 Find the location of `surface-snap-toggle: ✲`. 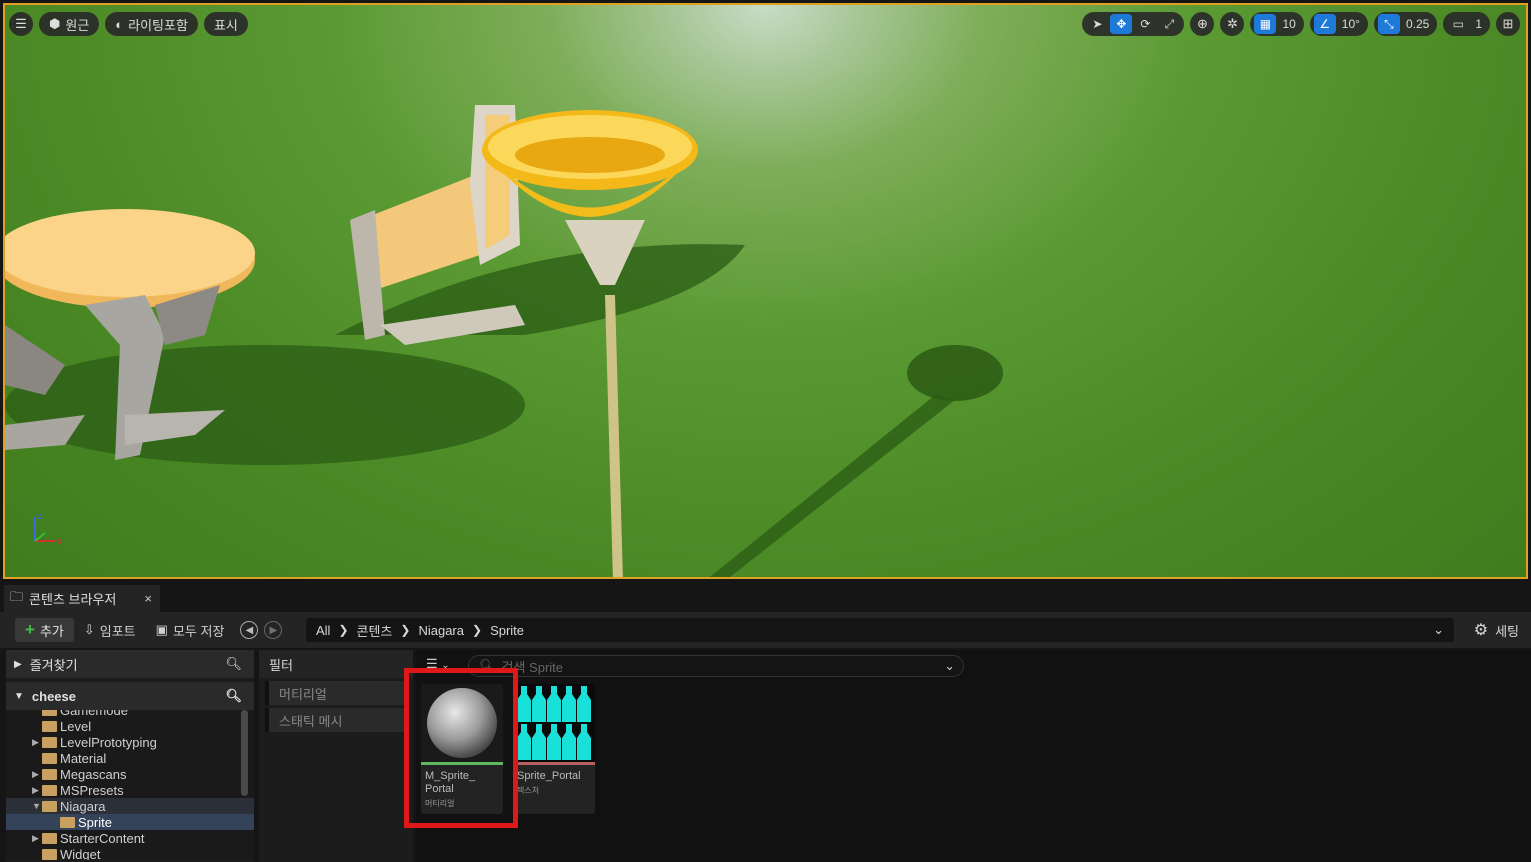

surface-snap-toggle: ✲ is located at coordinates (1232, 24).